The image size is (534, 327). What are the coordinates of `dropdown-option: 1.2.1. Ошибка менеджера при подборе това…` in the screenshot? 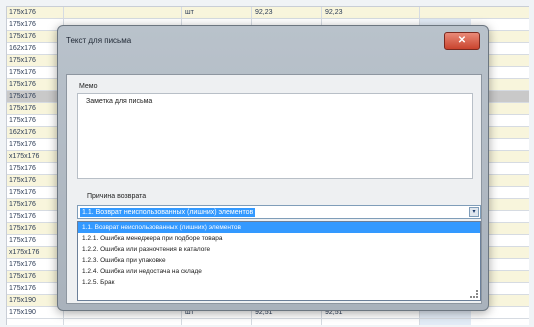 It's located at (279, 238).